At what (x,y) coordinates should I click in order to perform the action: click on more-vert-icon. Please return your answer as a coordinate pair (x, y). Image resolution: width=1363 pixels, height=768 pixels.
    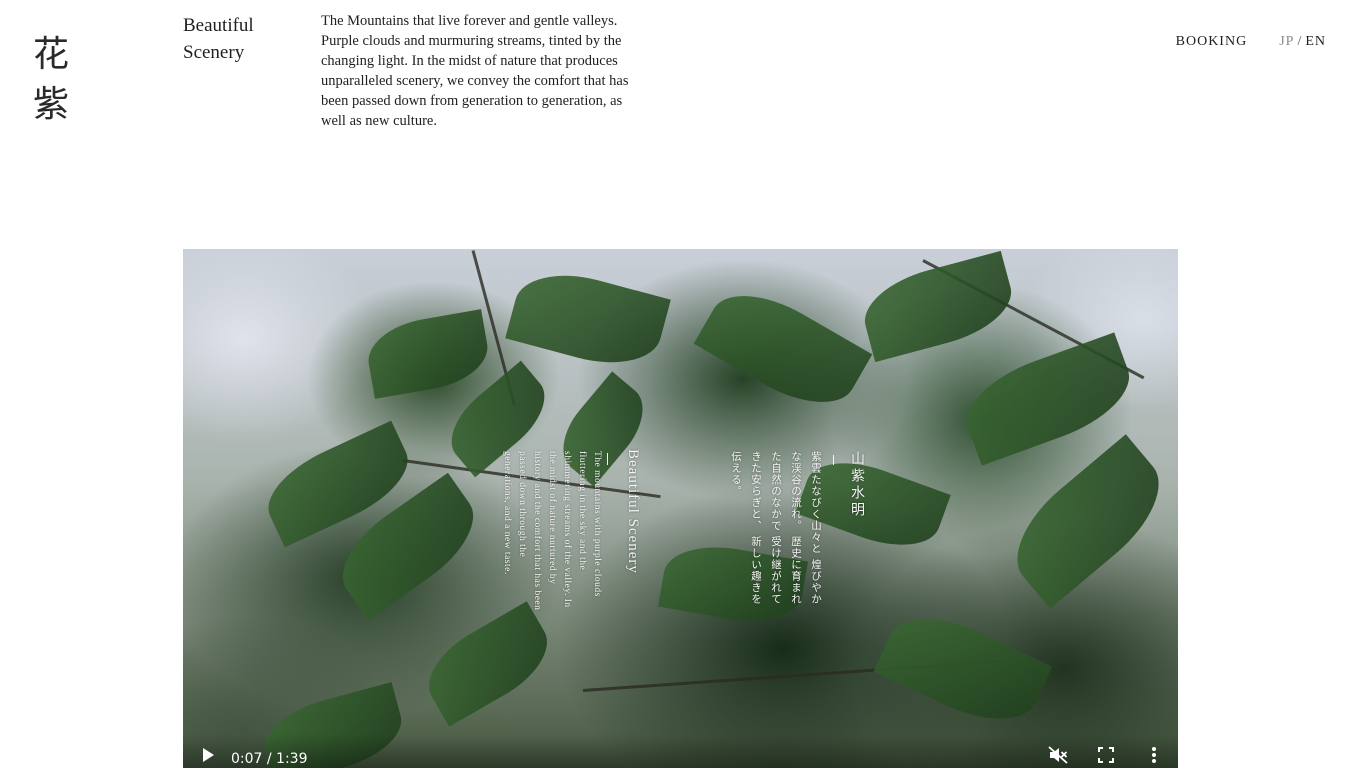
    Looking at the image, I should click on (1154, 755).